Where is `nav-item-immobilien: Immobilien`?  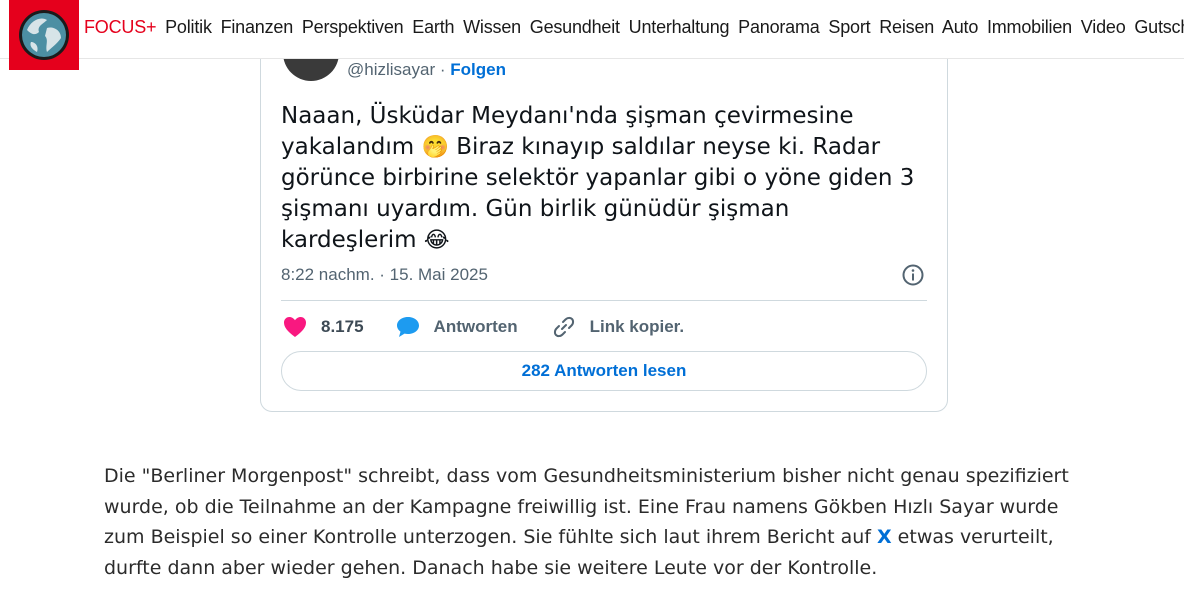
nav-item-immobilien: Immobilien is located at coordinates (1029, 27).